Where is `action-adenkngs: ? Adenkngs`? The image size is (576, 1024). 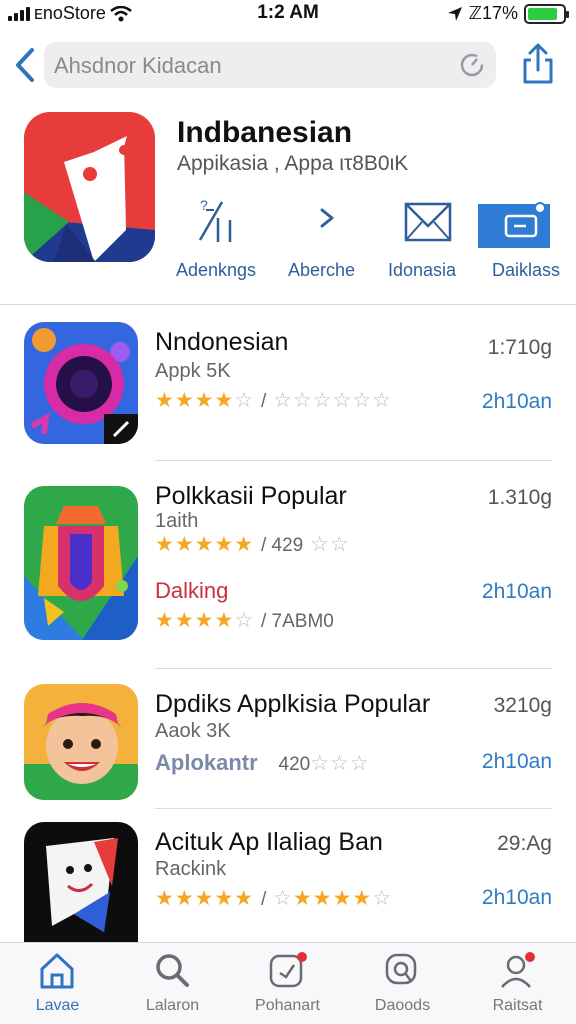
action-adenkngs: ? Adenkngs is located at coordinates (224, 241).